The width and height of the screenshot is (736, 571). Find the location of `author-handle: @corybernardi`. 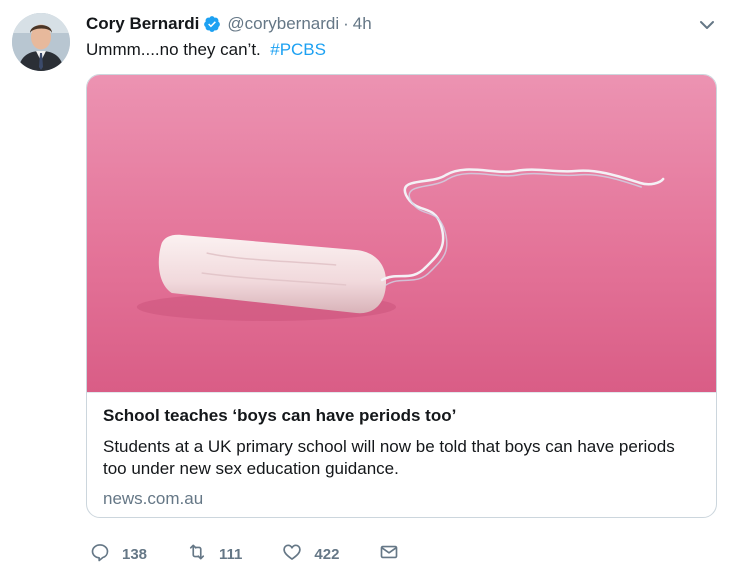

author-handle: @corybernardi is located at coordinates (283, 24).